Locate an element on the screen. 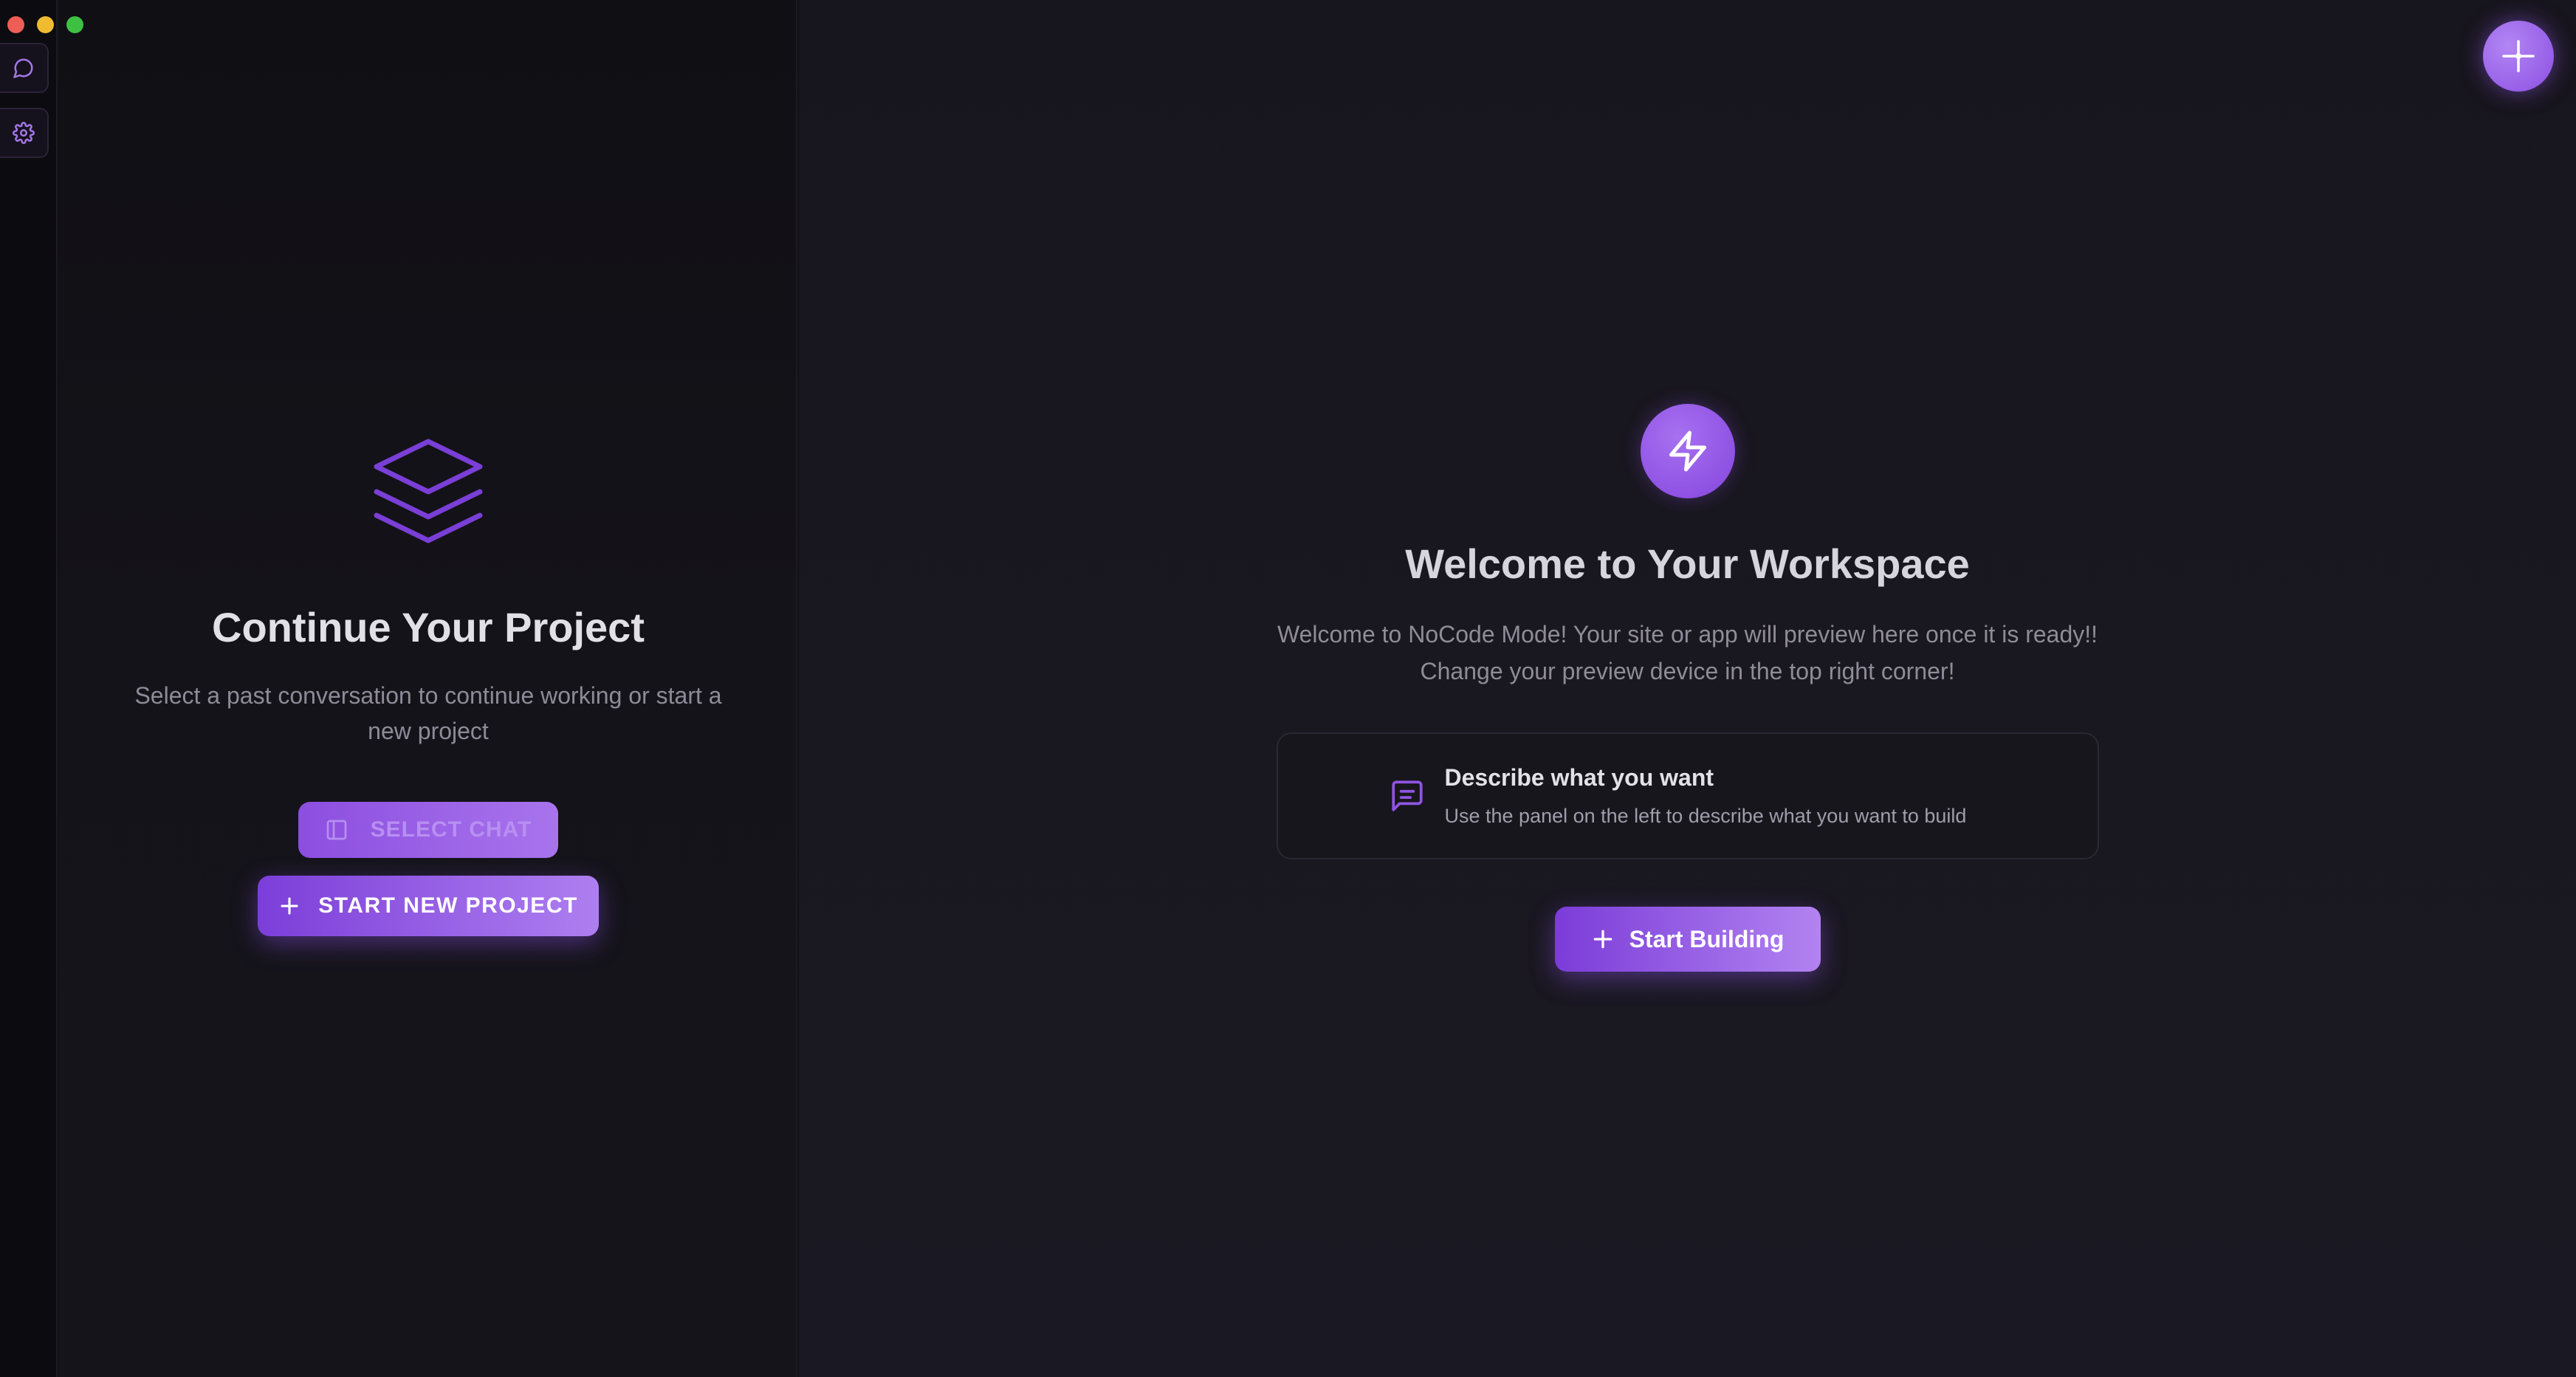 Image resolution: width=2576 pixels, height=1377 pixels. start-new-project-label: START NEW PROJECT is located at coordinates (448, 906).